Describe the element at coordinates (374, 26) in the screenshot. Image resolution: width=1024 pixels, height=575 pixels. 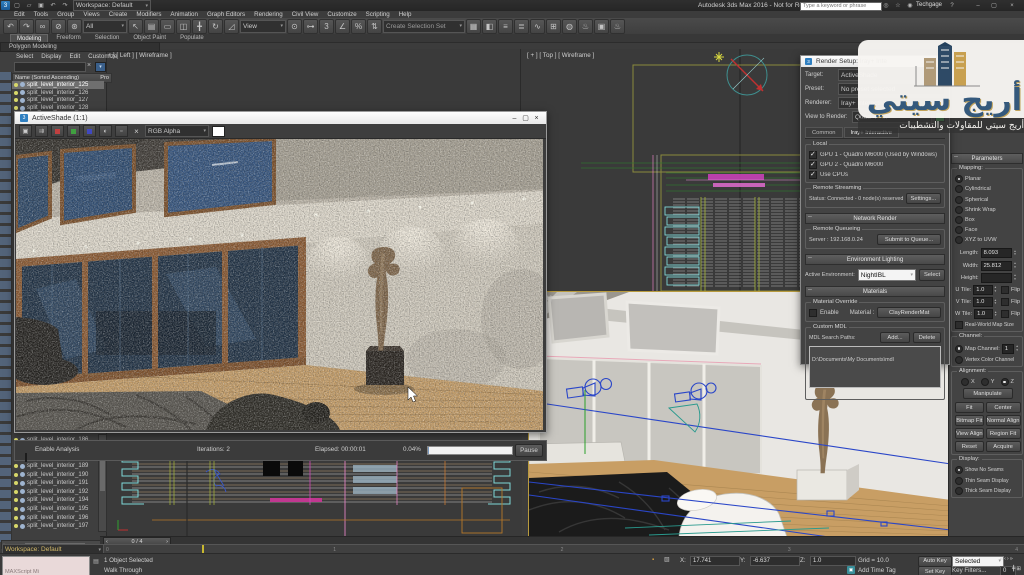
I see `spinner-snap-icon: ⇅` at that location.